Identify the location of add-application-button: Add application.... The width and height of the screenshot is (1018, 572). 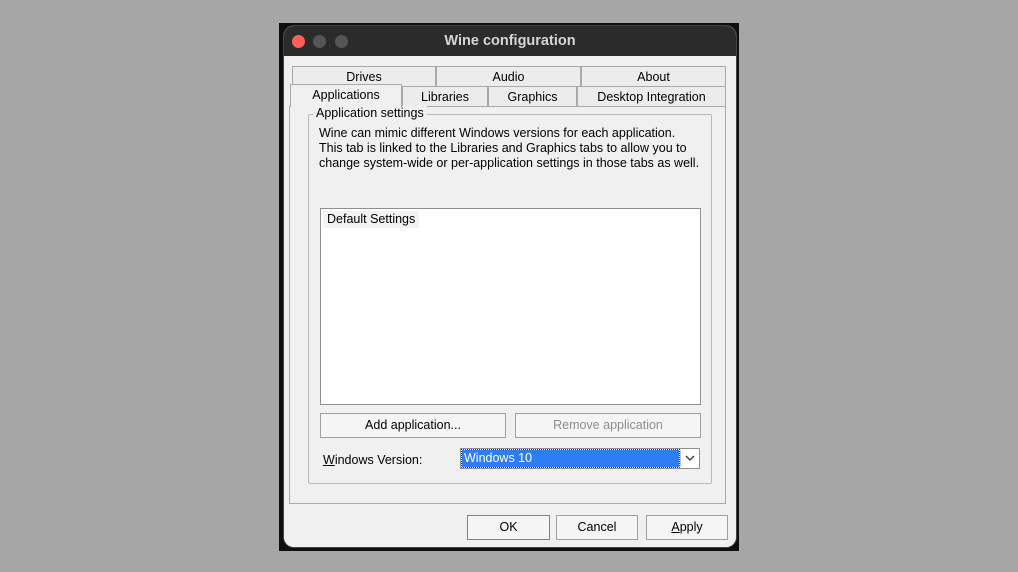
(413, 425).